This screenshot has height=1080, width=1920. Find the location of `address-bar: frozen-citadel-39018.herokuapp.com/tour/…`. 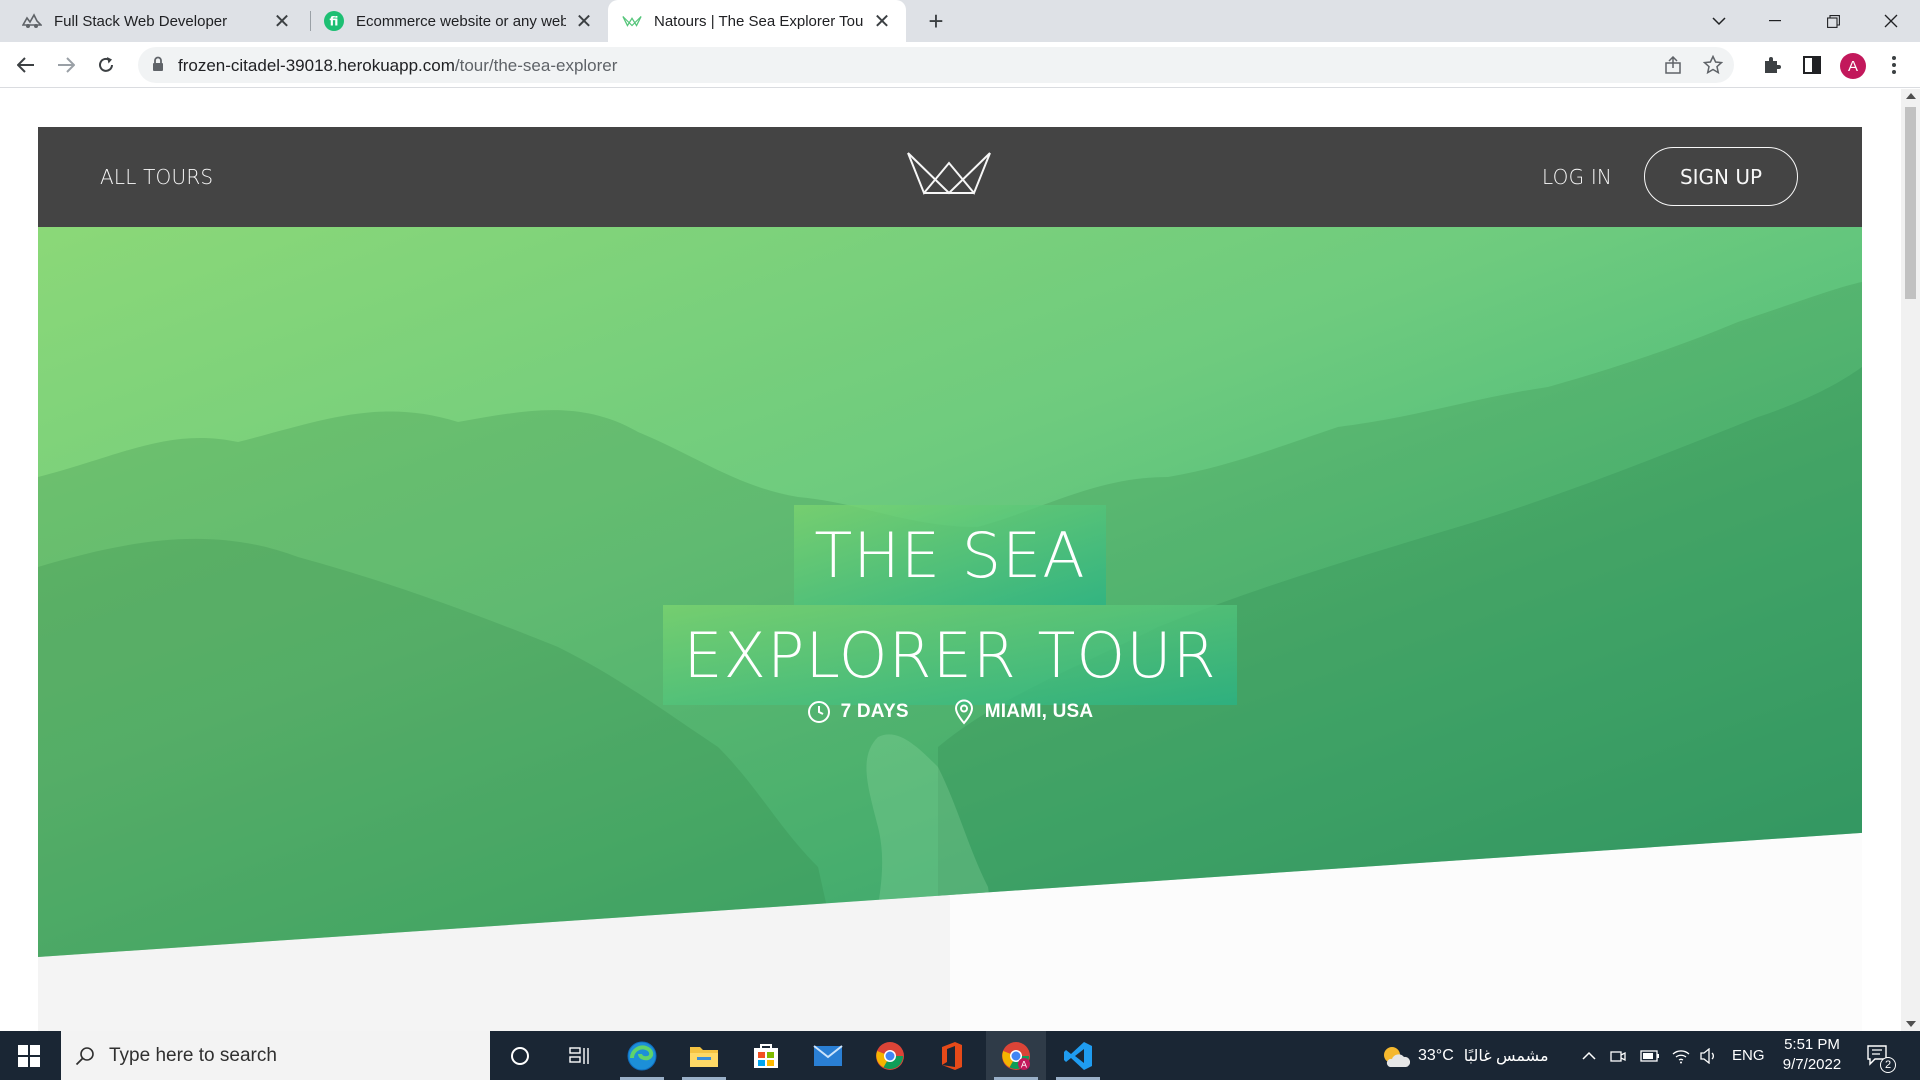

address-bar: frozen-citadel-39018.herokuapp.com/tour/… is located at coordinates (936, 65).